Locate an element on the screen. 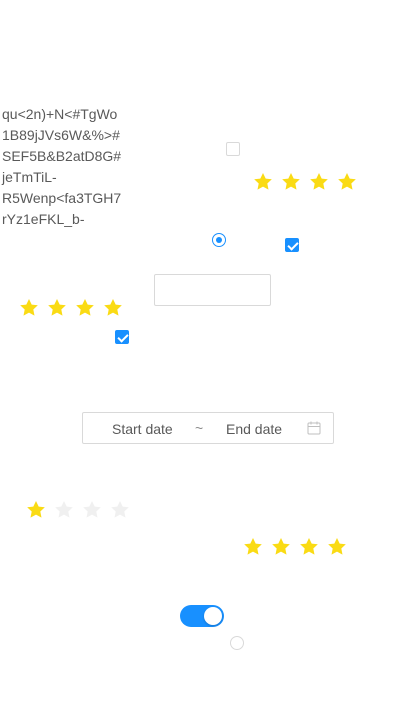 Image resolution: width=405 pixels, height=718 pixels. checkbox-unchecked is located at coordinates (233, 149).